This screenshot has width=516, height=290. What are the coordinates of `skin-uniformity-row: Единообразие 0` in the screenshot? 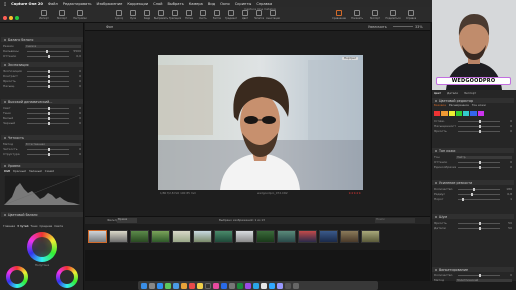 It's located at (473, 167).